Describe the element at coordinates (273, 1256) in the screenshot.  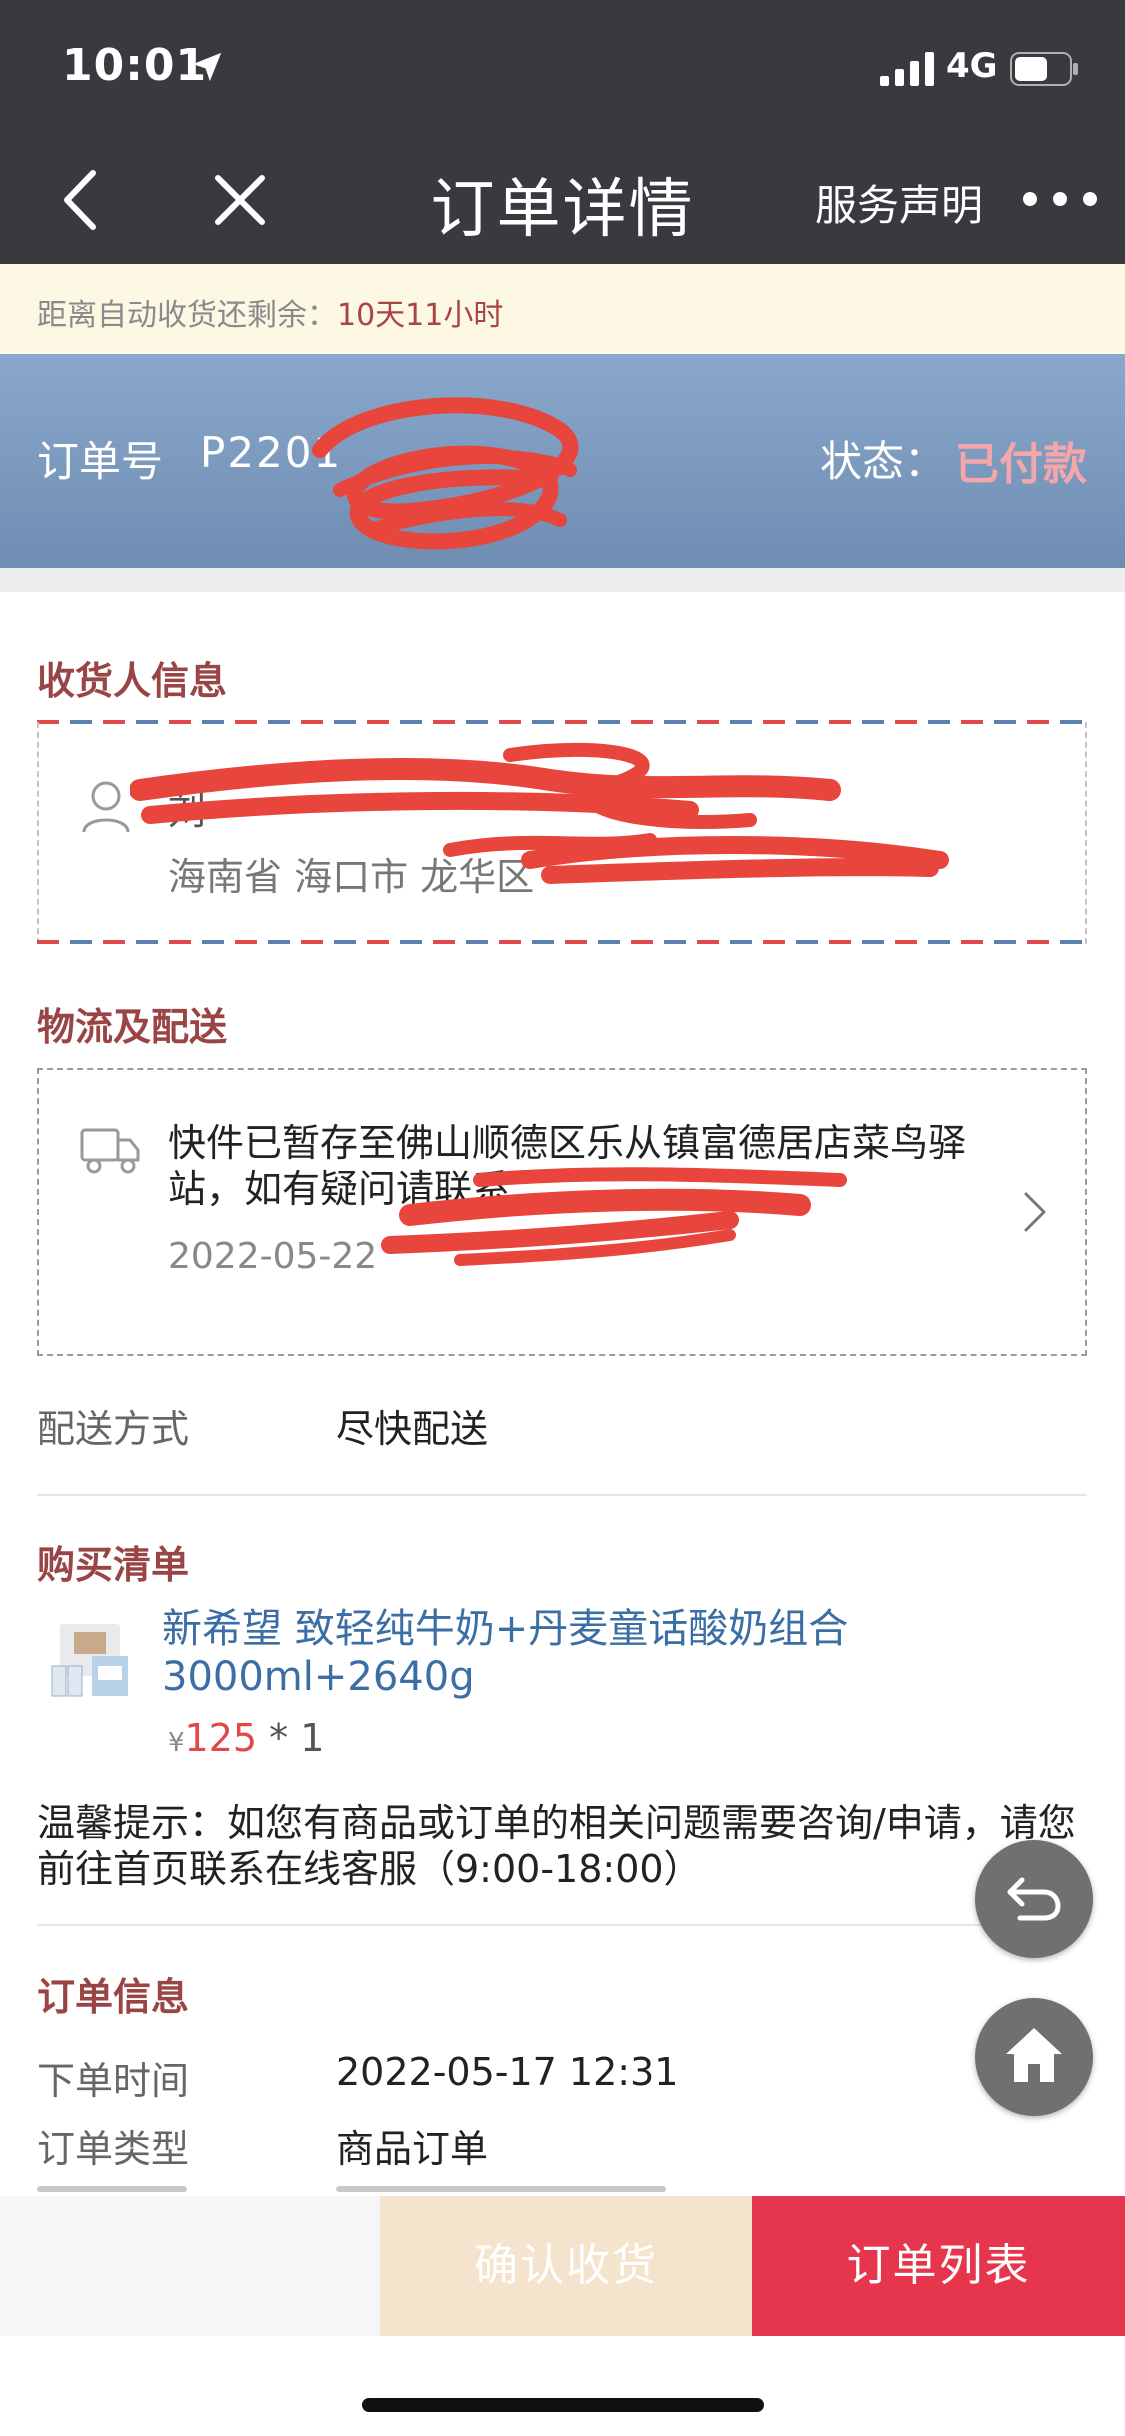
I see `logistics-time: 2022-05-22` at that location.